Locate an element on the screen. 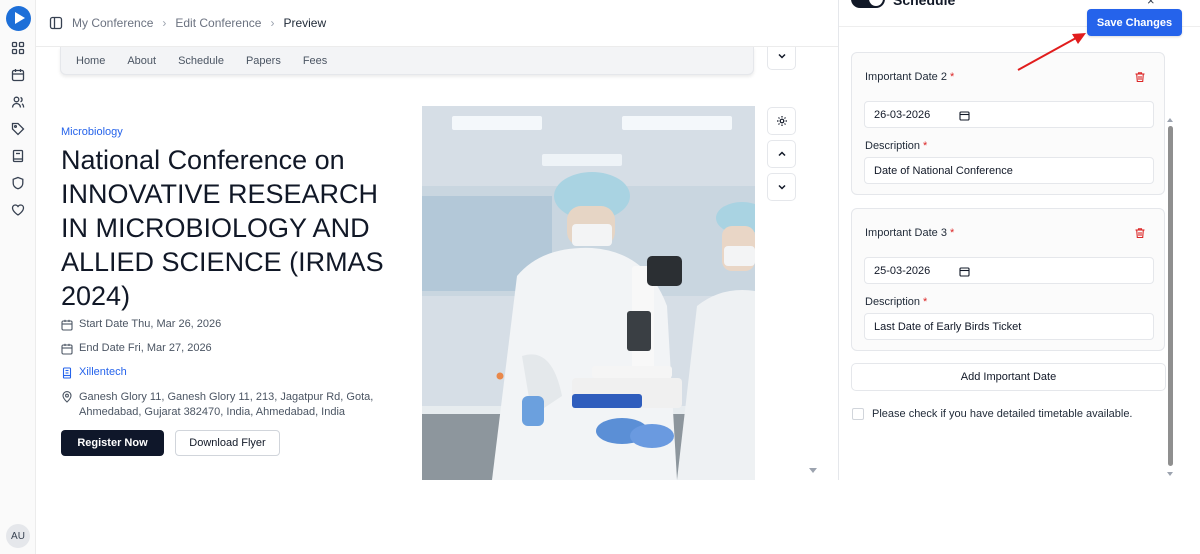 This screenshot has height=554, width=1200. register-now-button: Register Now is located at coordinates (112, 443).